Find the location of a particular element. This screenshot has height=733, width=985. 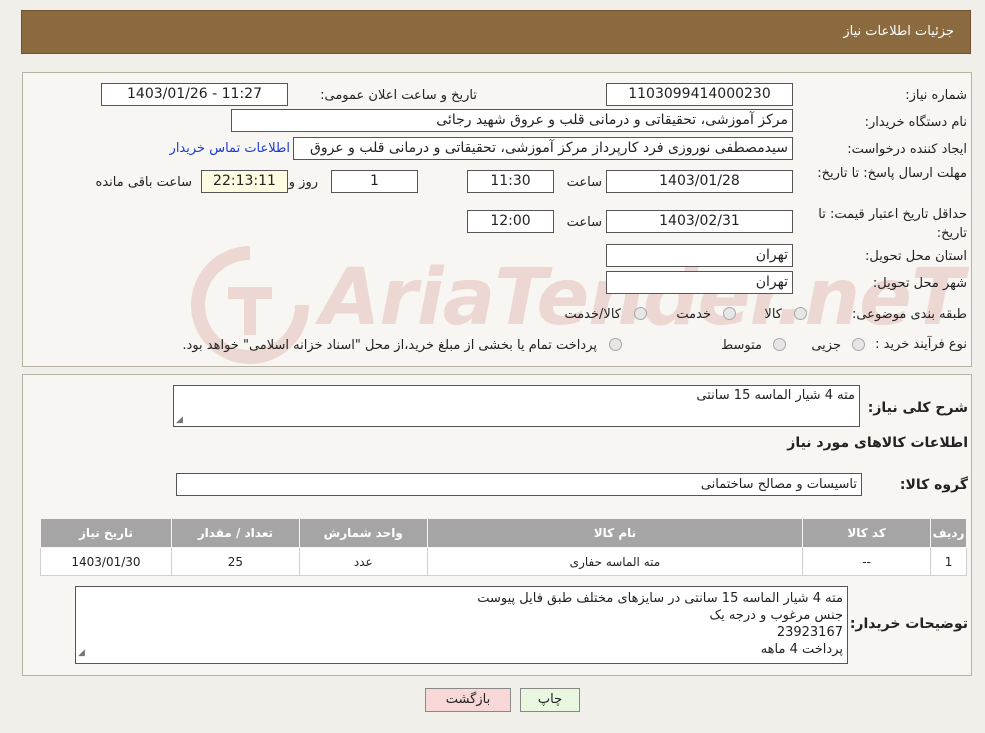

province-label: استان محل تحویل: is located at coordinates (916, 256).